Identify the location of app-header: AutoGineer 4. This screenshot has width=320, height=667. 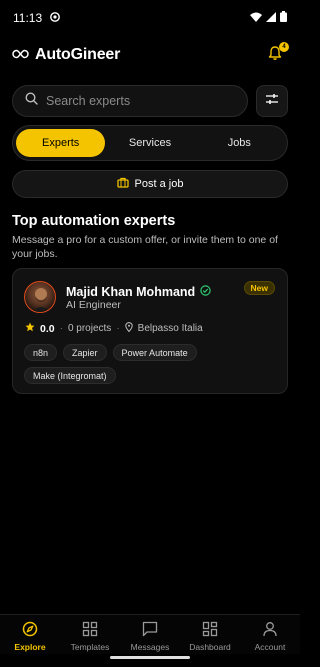
(150, 55).